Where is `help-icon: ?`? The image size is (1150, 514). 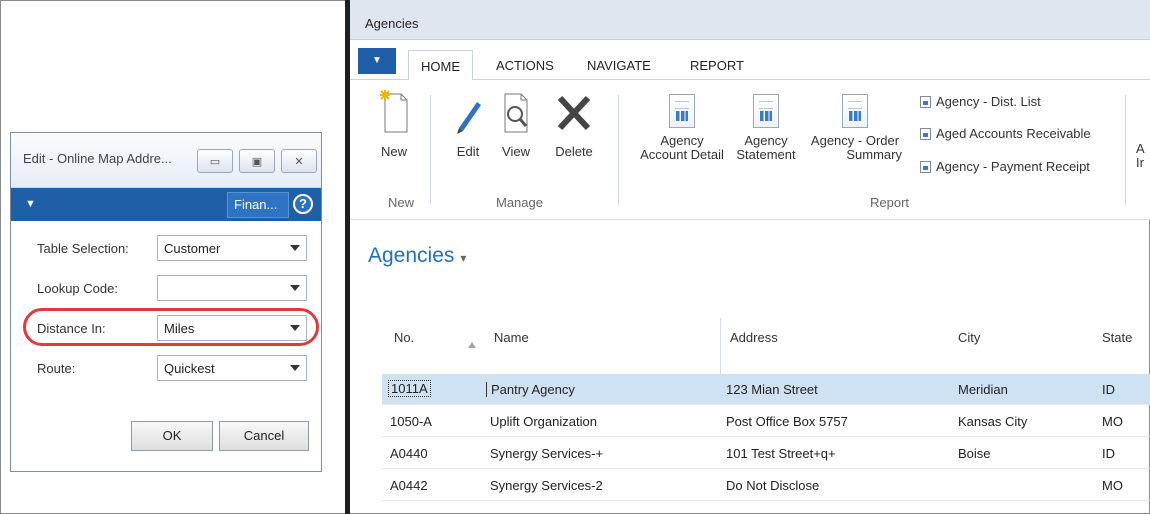 help-icon: ? is located at coordinates (303, 204).